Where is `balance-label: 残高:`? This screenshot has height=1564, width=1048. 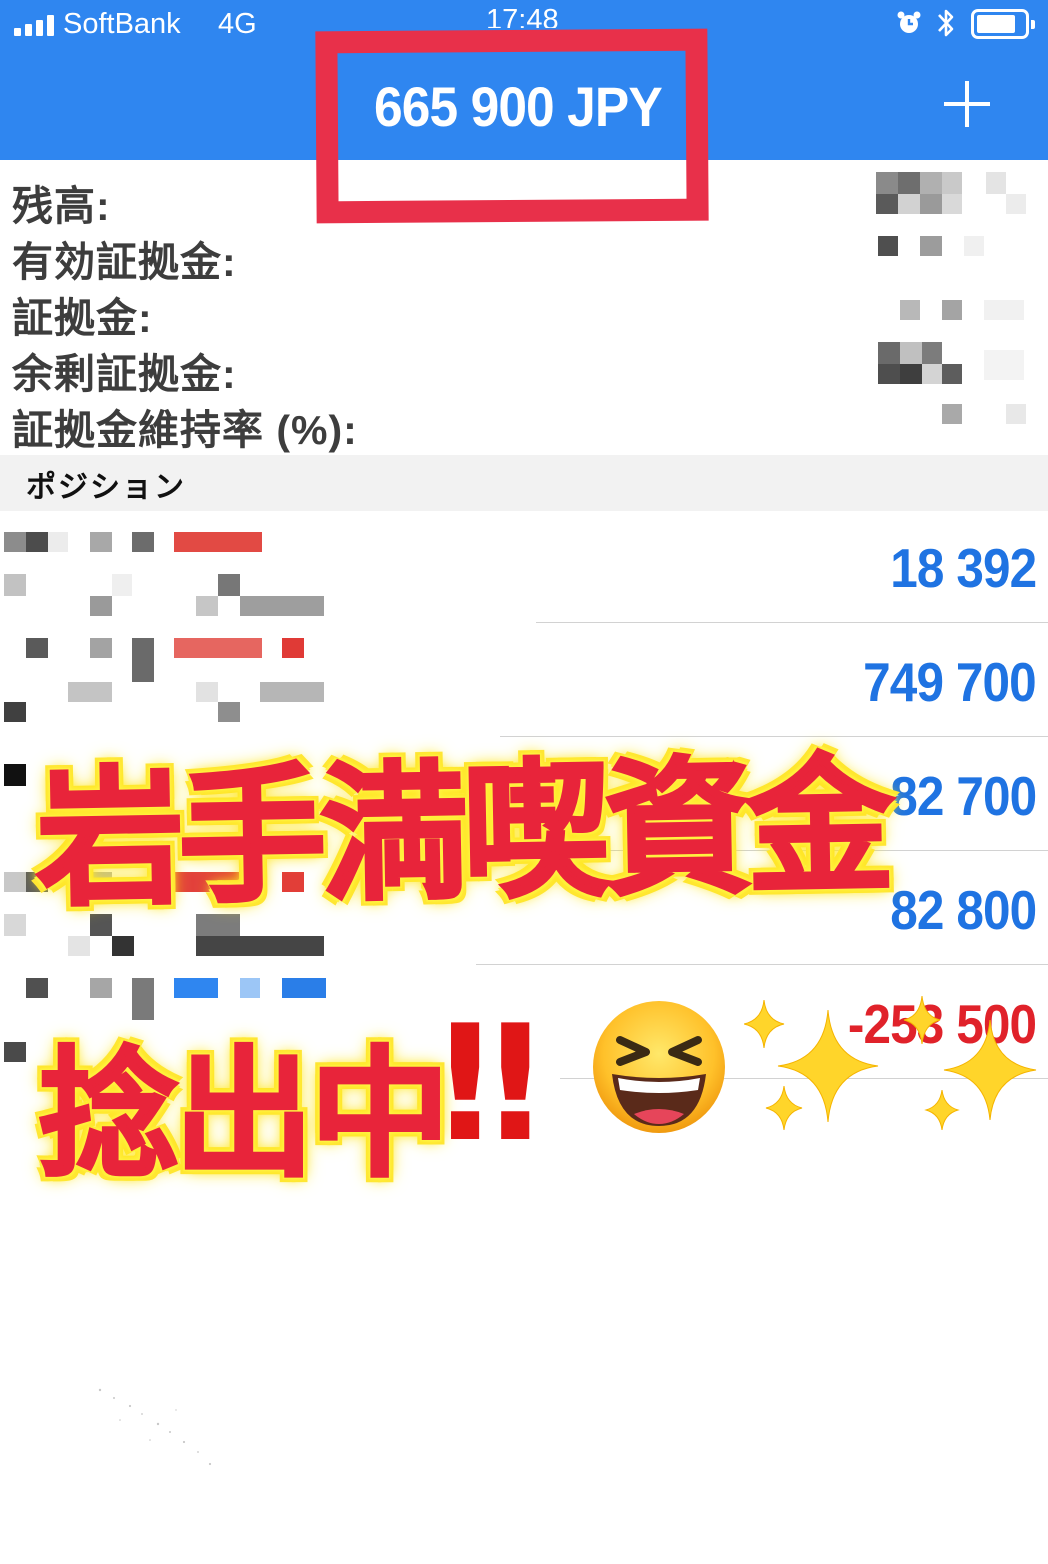 balance-label: 残高: is located at coordinates (61, 206).